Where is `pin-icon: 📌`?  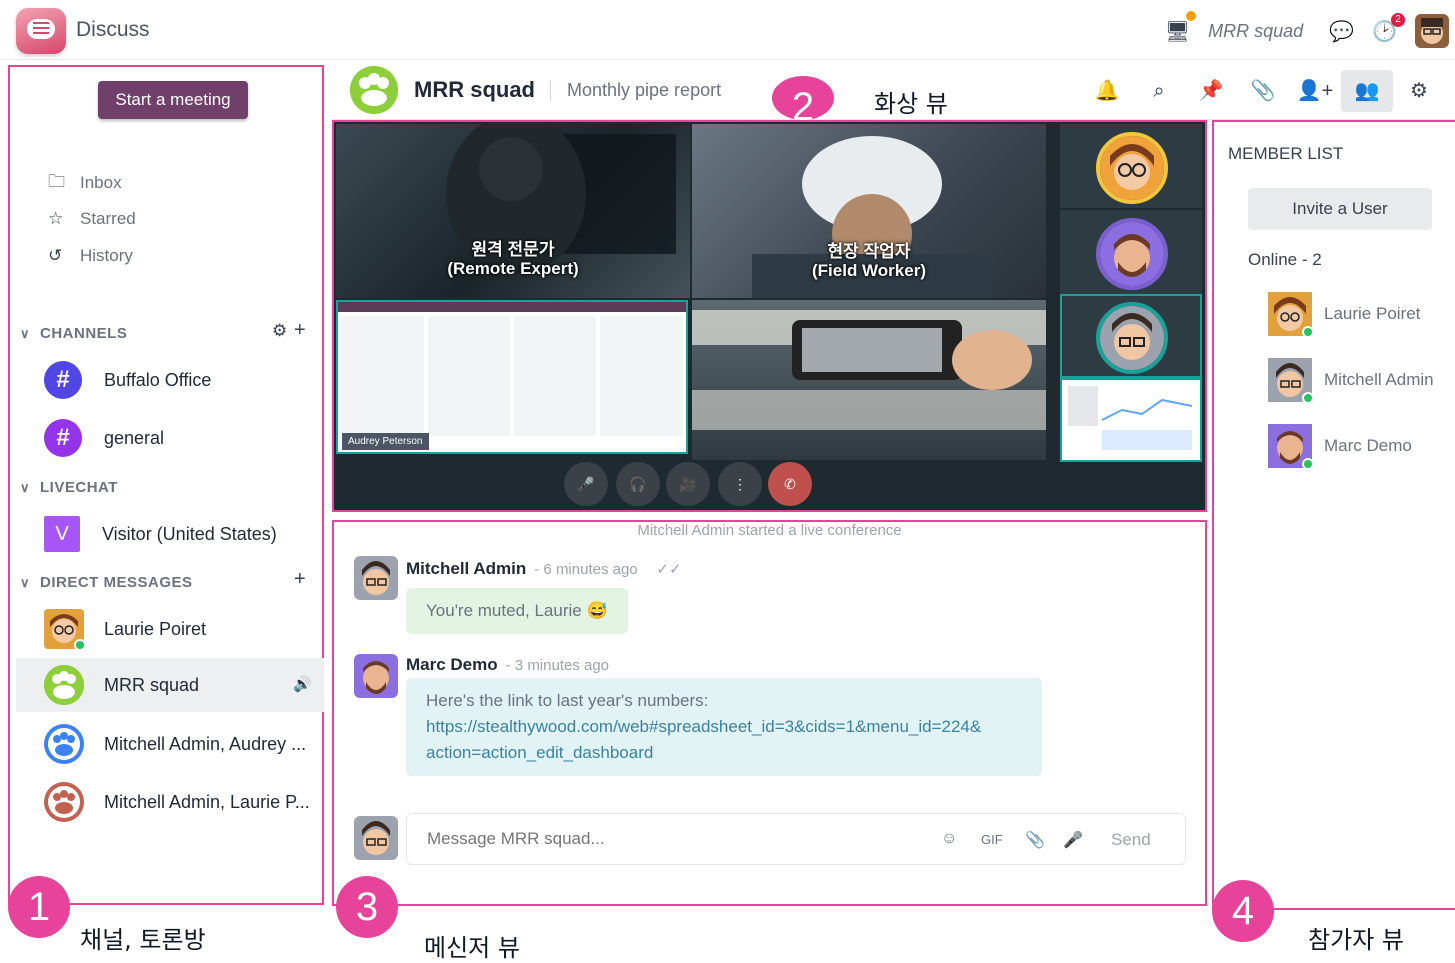 pin-icon: 📌 is located at coordinates (1211, 91).